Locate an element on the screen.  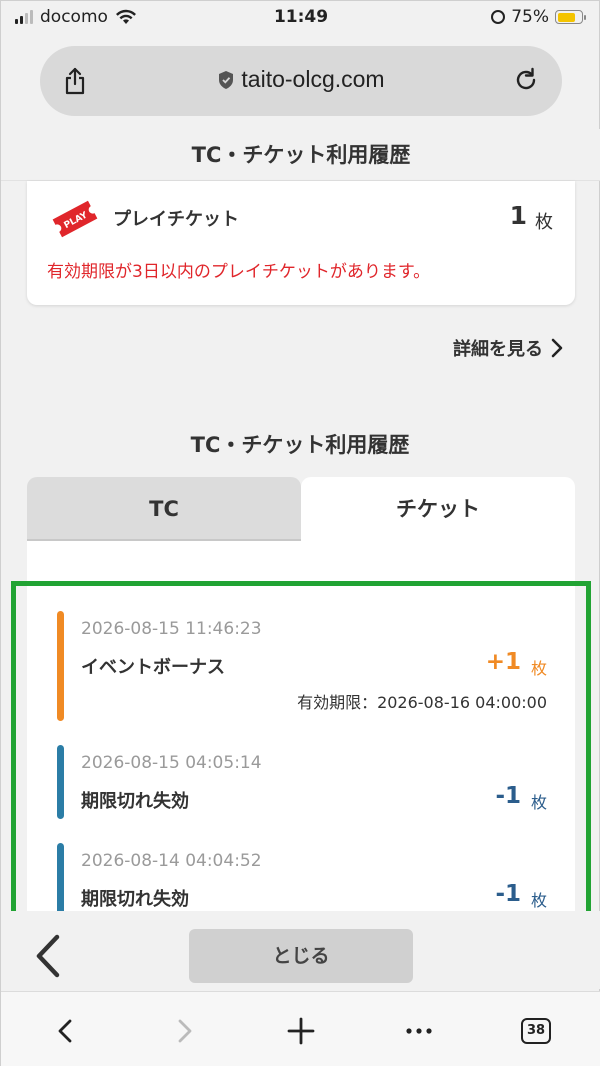
address-bar: taito-olcg.com is located at coordinates (301, 81).